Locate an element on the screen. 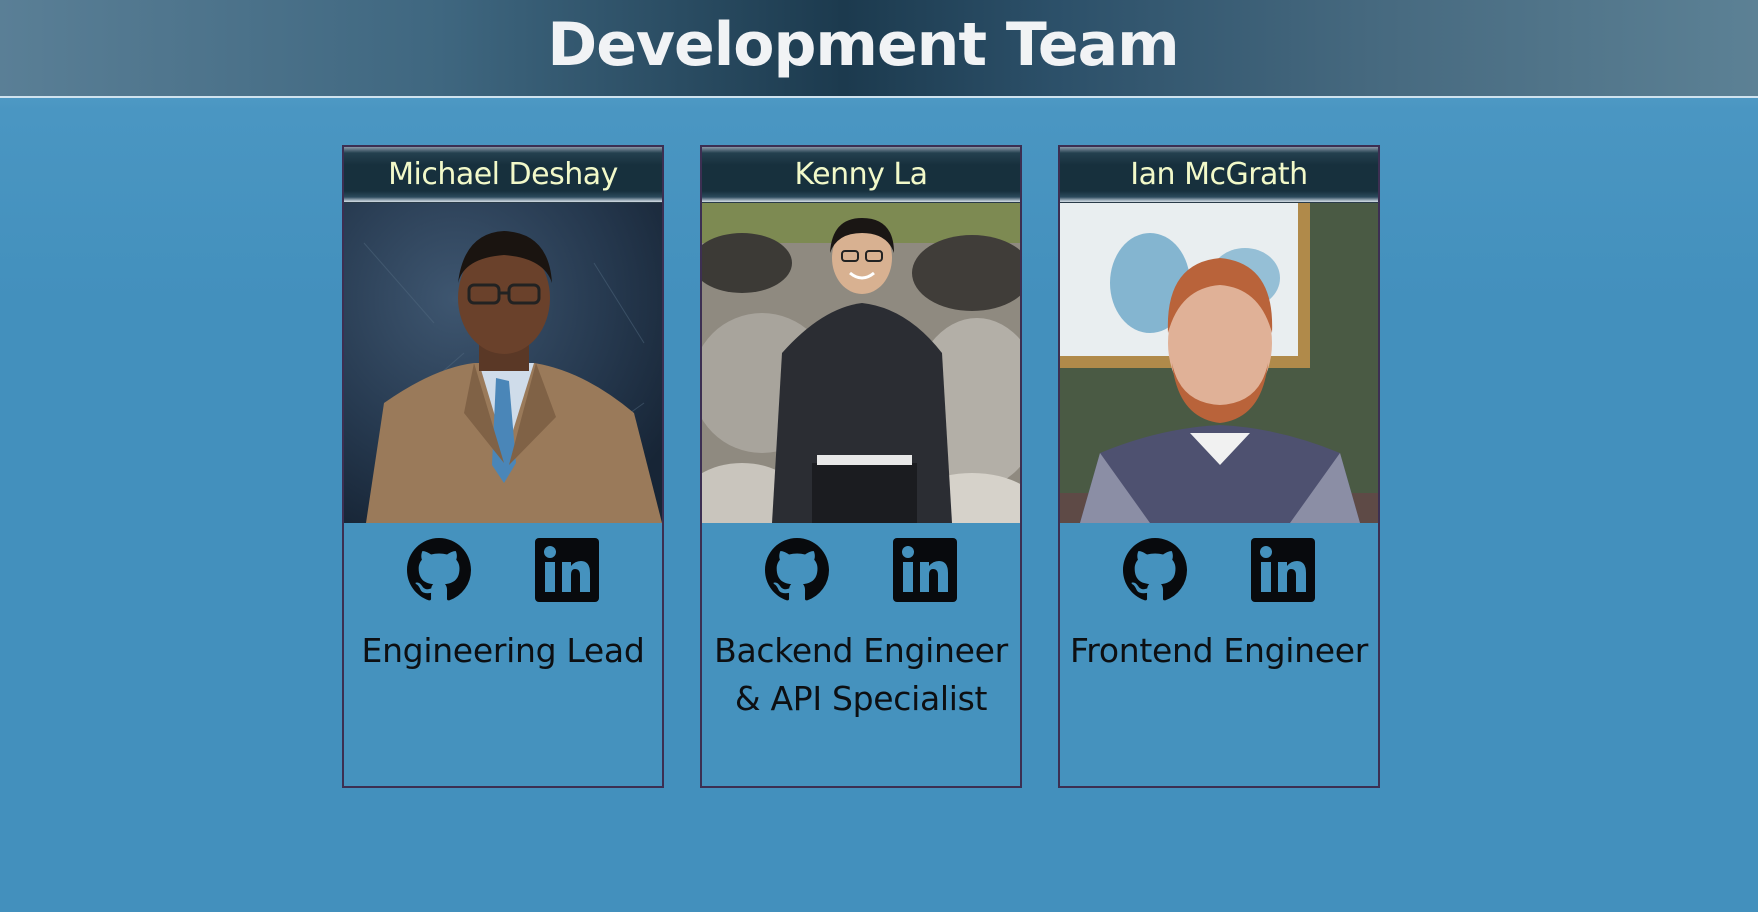 The image size is (1758, 912). page-title: Development Team is located at coordinates (863, 45).